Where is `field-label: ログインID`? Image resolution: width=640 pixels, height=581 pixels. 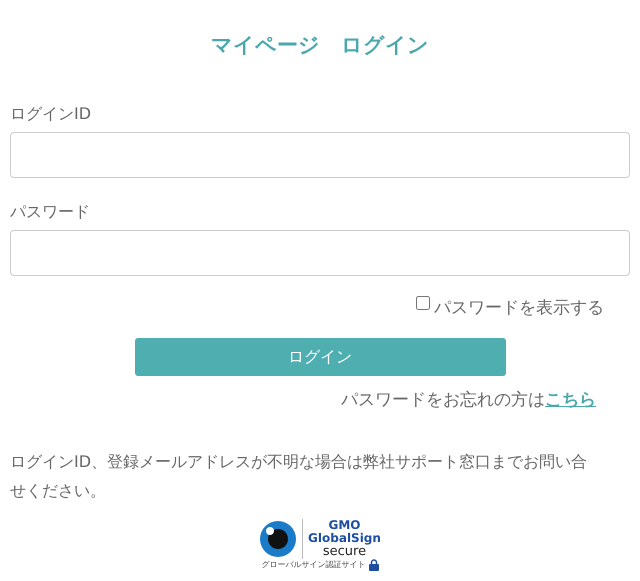
field-label: ログインID is located at coordinates (51, 114).